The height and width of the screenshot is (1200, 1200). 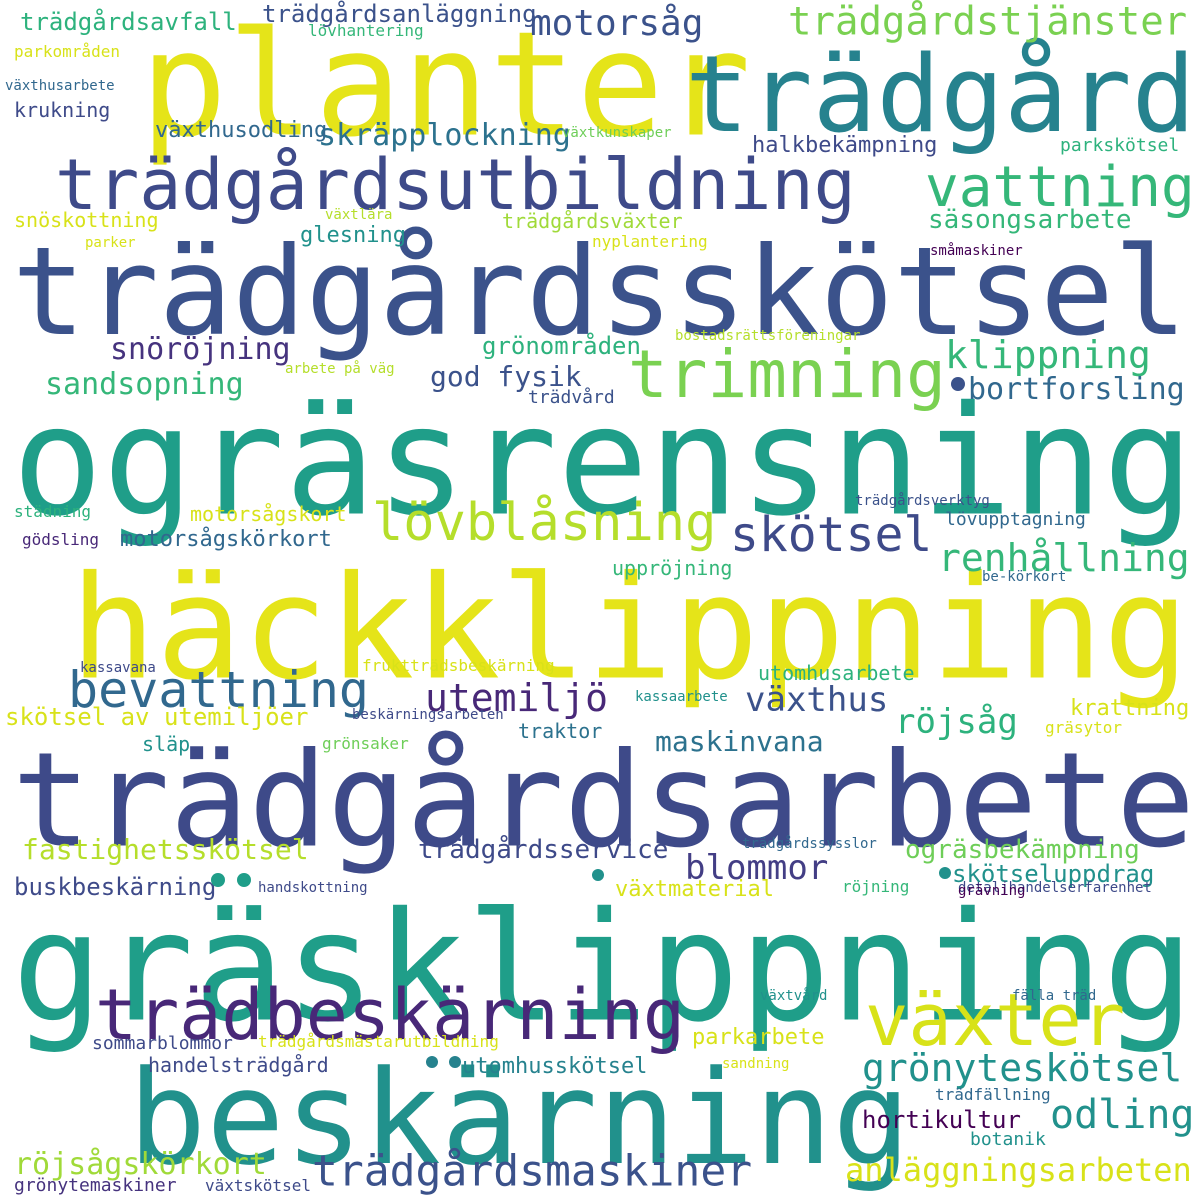 I want to click on cloud-word: motorsåg, so click(x=617, y=23).